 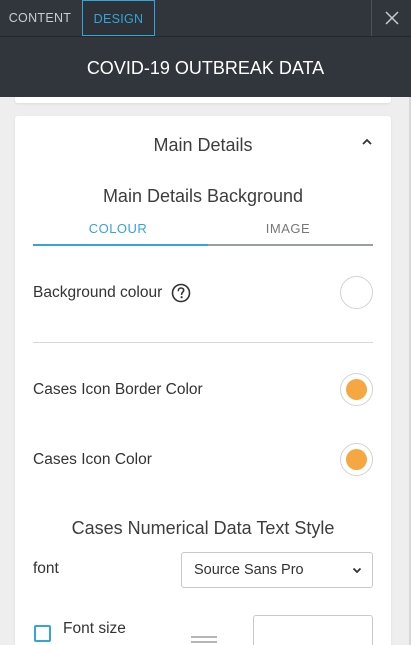 I want to click on cases-icon-border-color-fill, so click(x=356, y=389).